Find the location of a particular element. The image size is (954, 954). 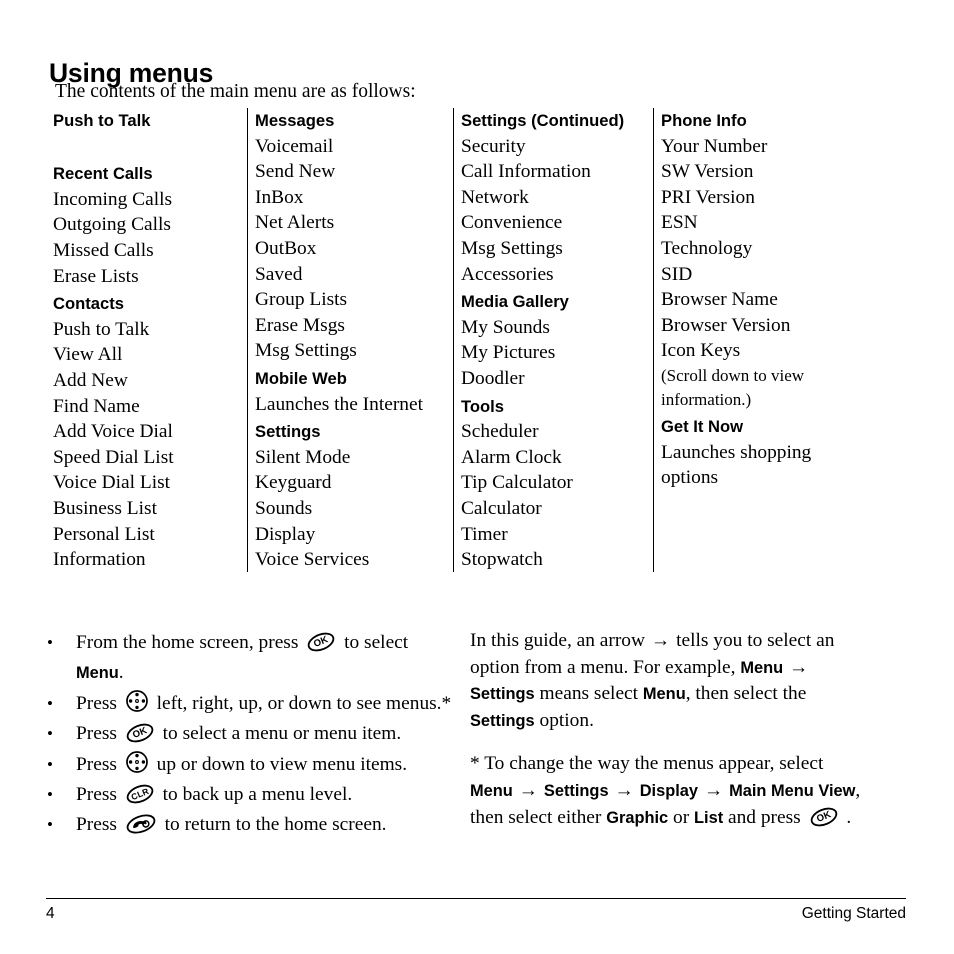

menu-item: Add New is located at coordinates (146, 381).